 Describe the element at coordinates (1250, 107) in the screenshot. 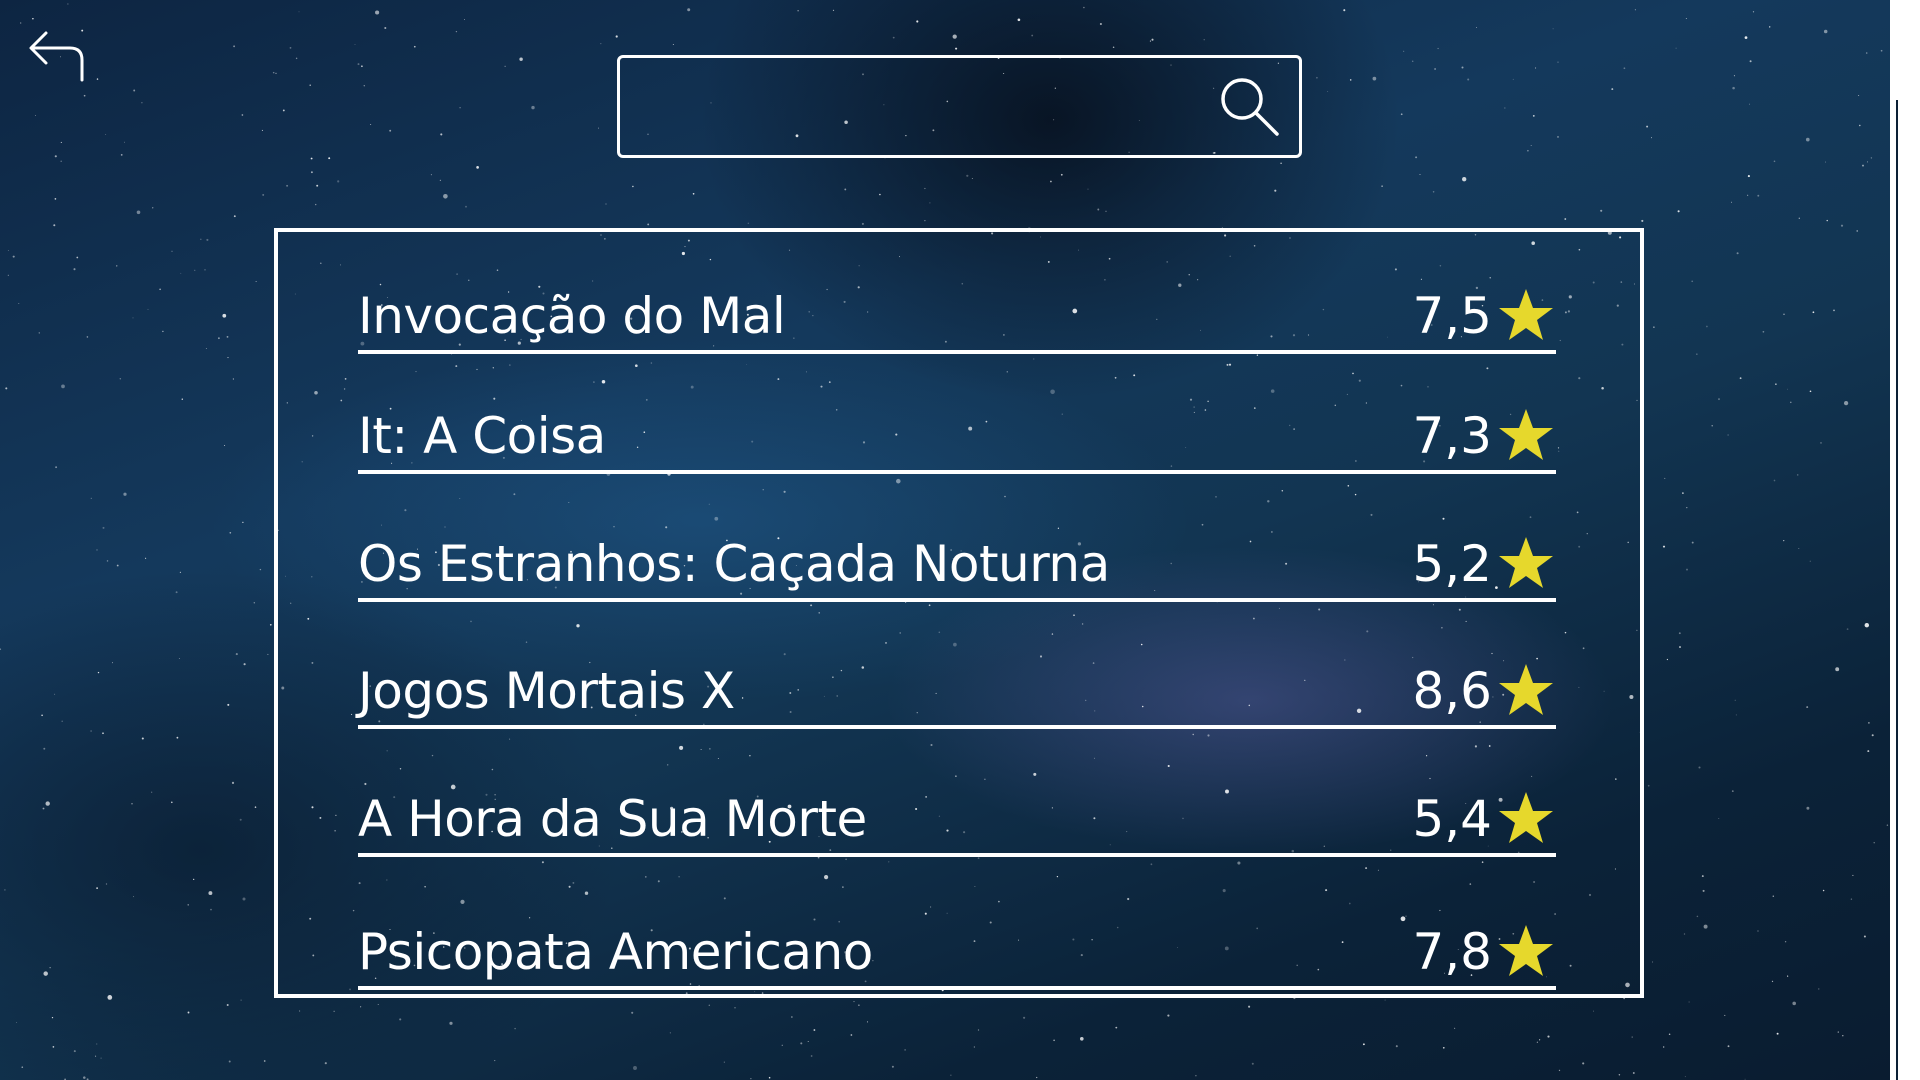

I see `search-icon` at that location.